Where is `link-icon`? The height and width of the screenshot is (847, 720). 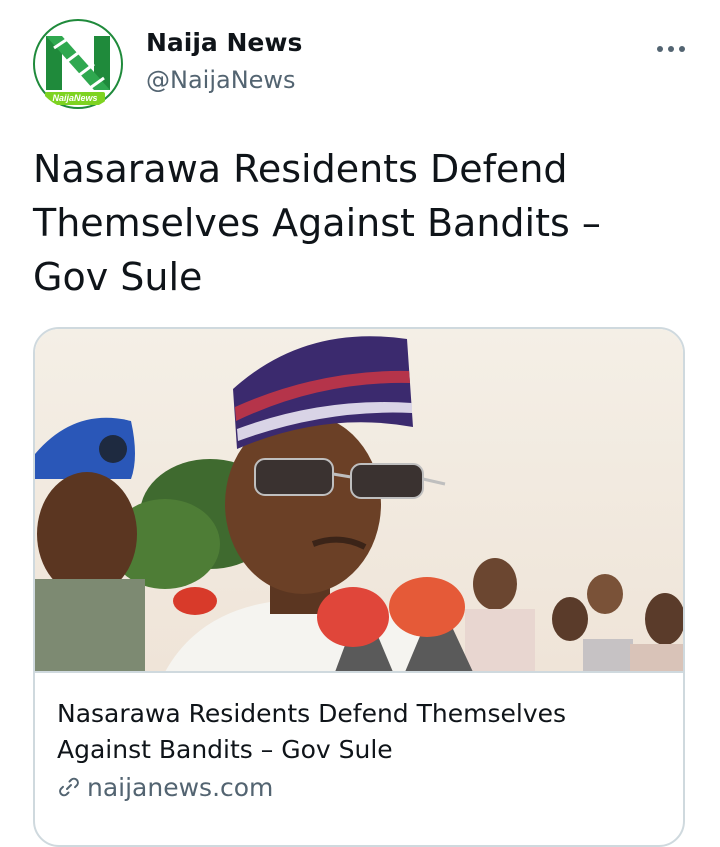 link-icon is located at coordinates (69, 787).